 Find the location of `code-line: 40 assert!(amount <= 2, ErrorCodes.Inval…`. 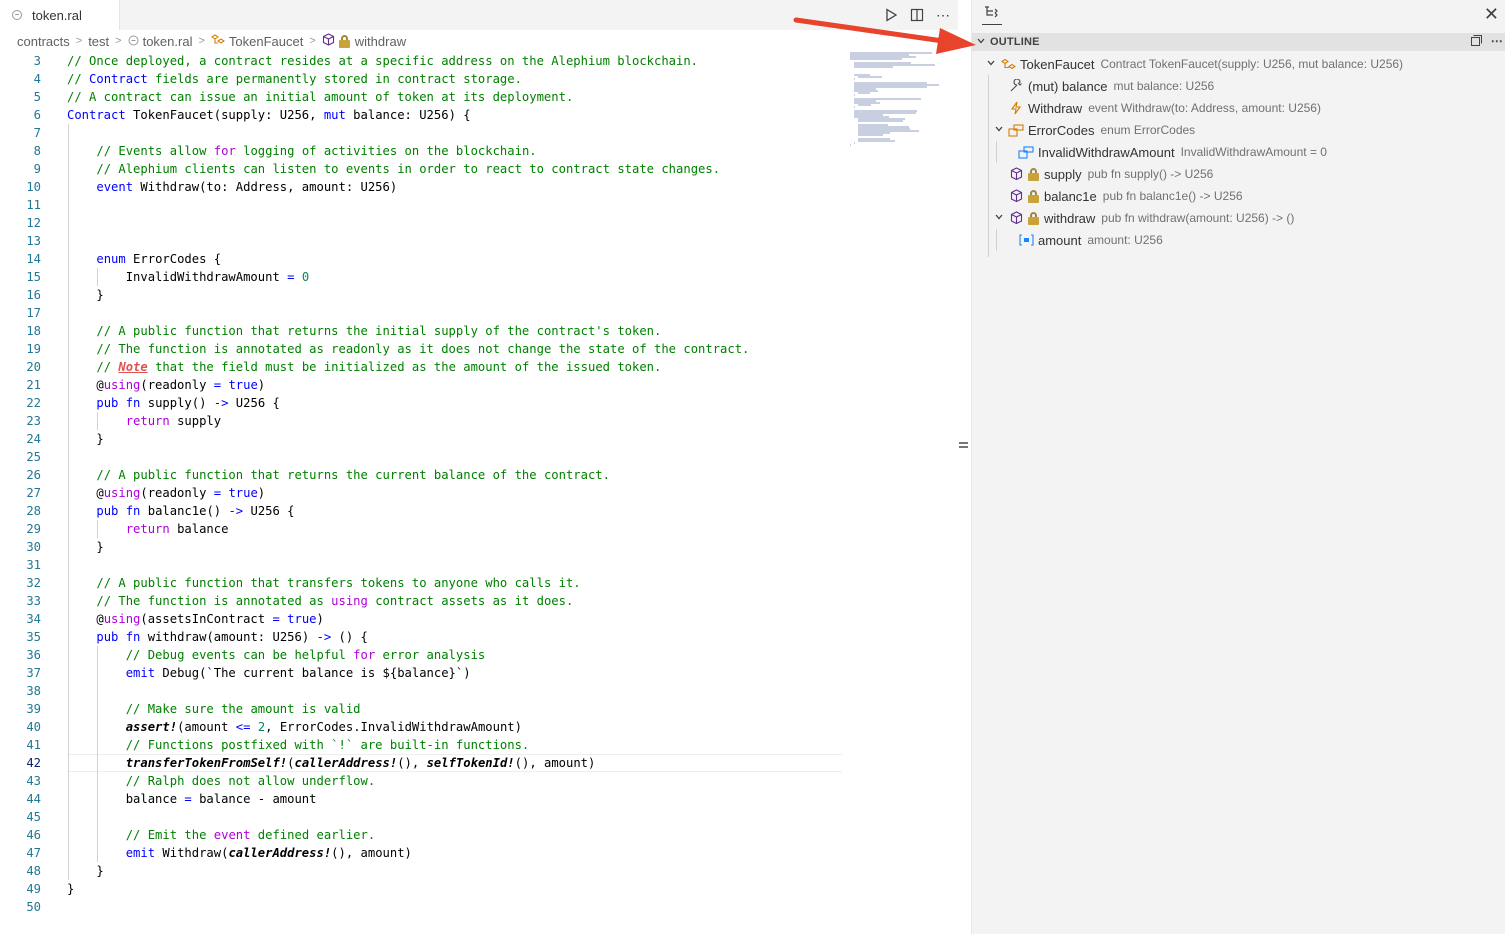

code-line: 40 assert!(amount <= 2, ErrorCodes.Inval… is located at coordinates (425, 727).